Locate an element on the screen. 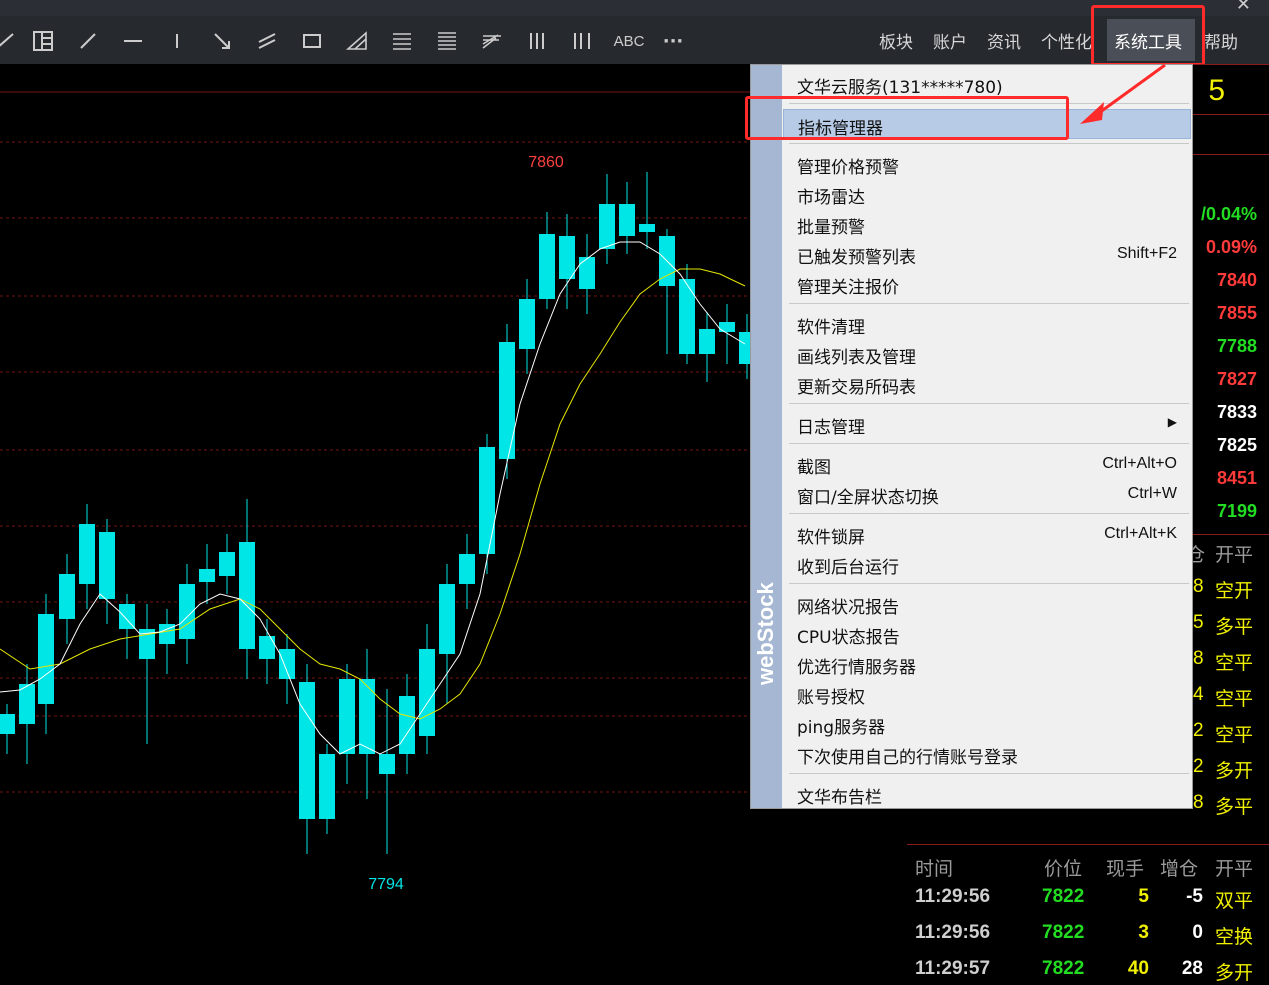  menu-item: 管理价格预警 is located at coordinates (987, 164).